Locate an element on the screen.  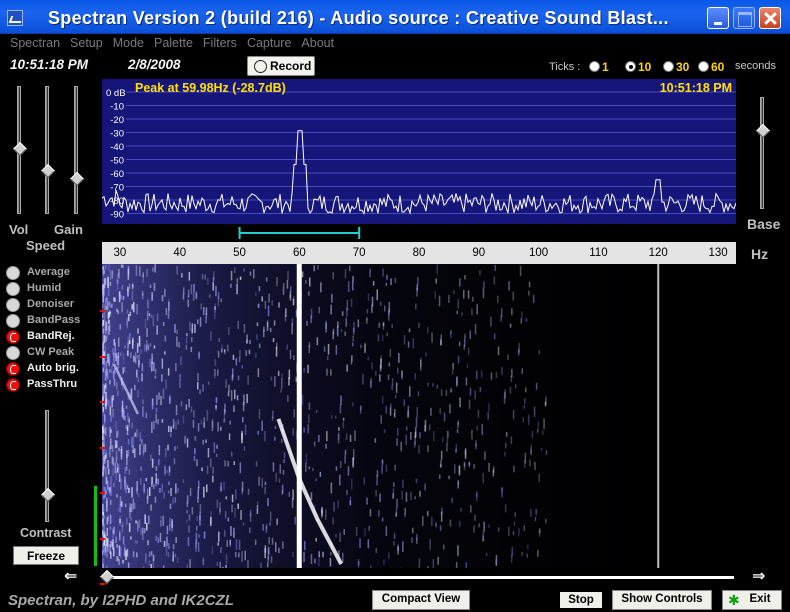
menu-setup: Setup is located at coordinates (81, 44).